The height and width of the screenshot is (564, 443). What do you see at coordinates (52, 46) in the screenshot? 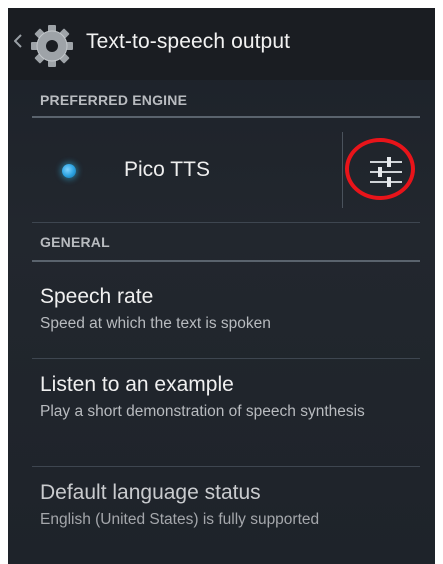
I see `gear-icon` at bounding box center [52, 46].